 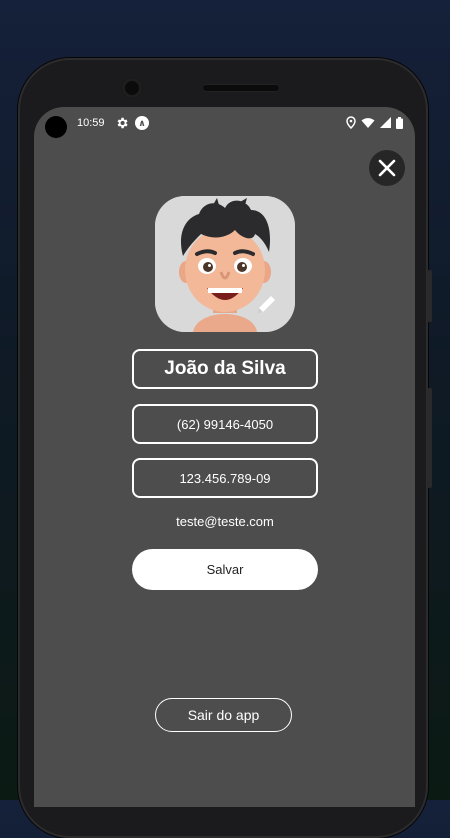 What do you see at coordinates (429, 296) in the screenshot?
I see `power-button` at bounding box center [429, 296].